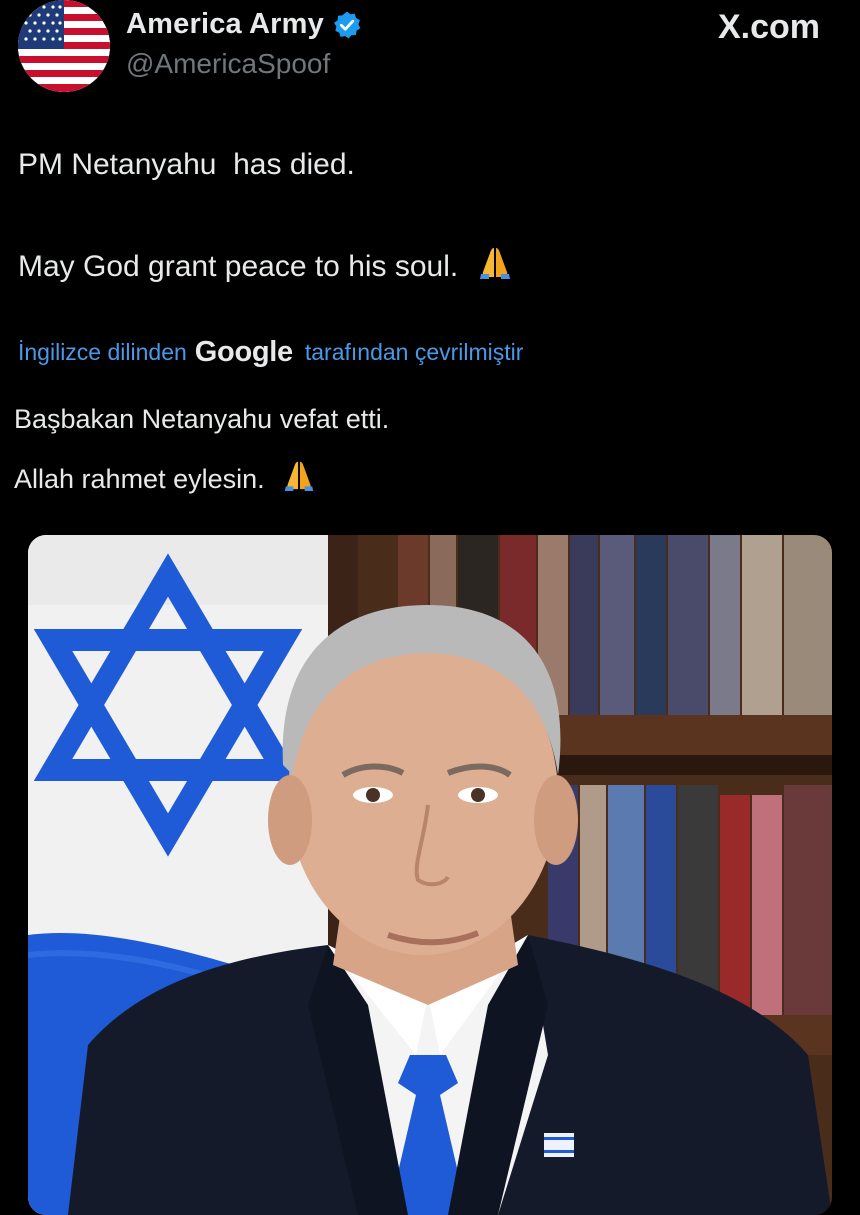 Image resolution: width=860 pixels, height=1215 pixels. I want to click on avatar, so click(64, 46).